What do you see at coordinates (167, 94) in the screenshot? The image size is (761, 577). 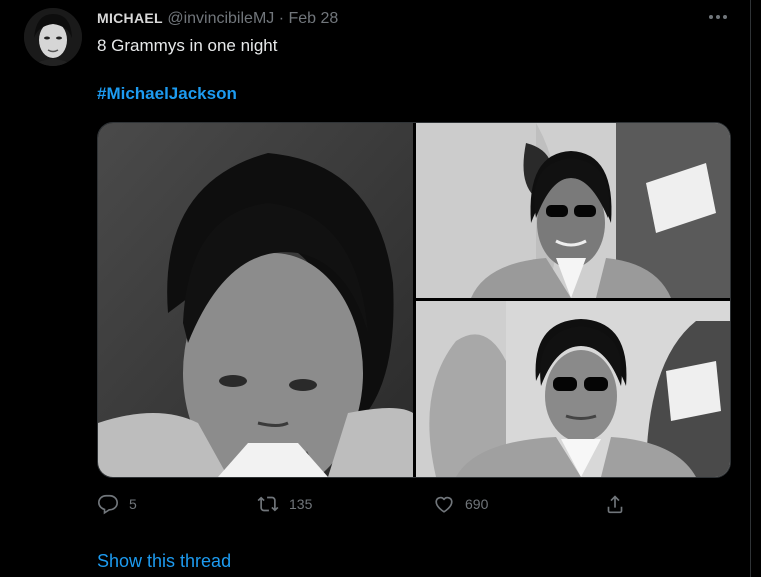 I see `hashtag-link: #MichaelJackson` at bounding box center [167, 94].